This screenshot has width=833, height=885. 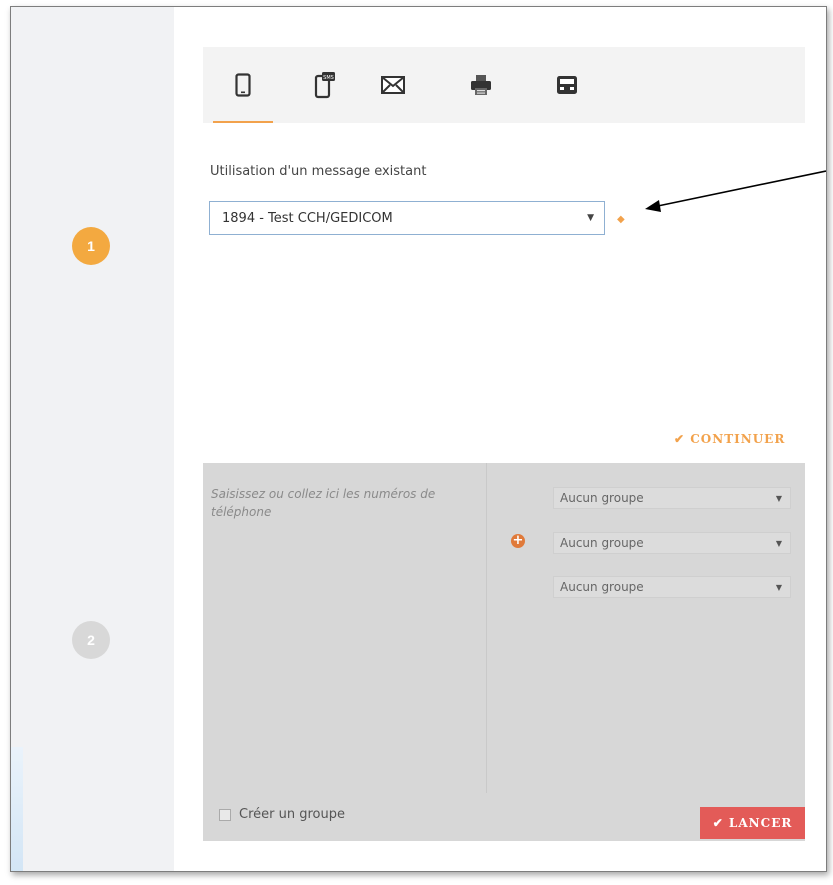 I want to click on create-group-option: Créer un groupe, so click(x=282, y=814).